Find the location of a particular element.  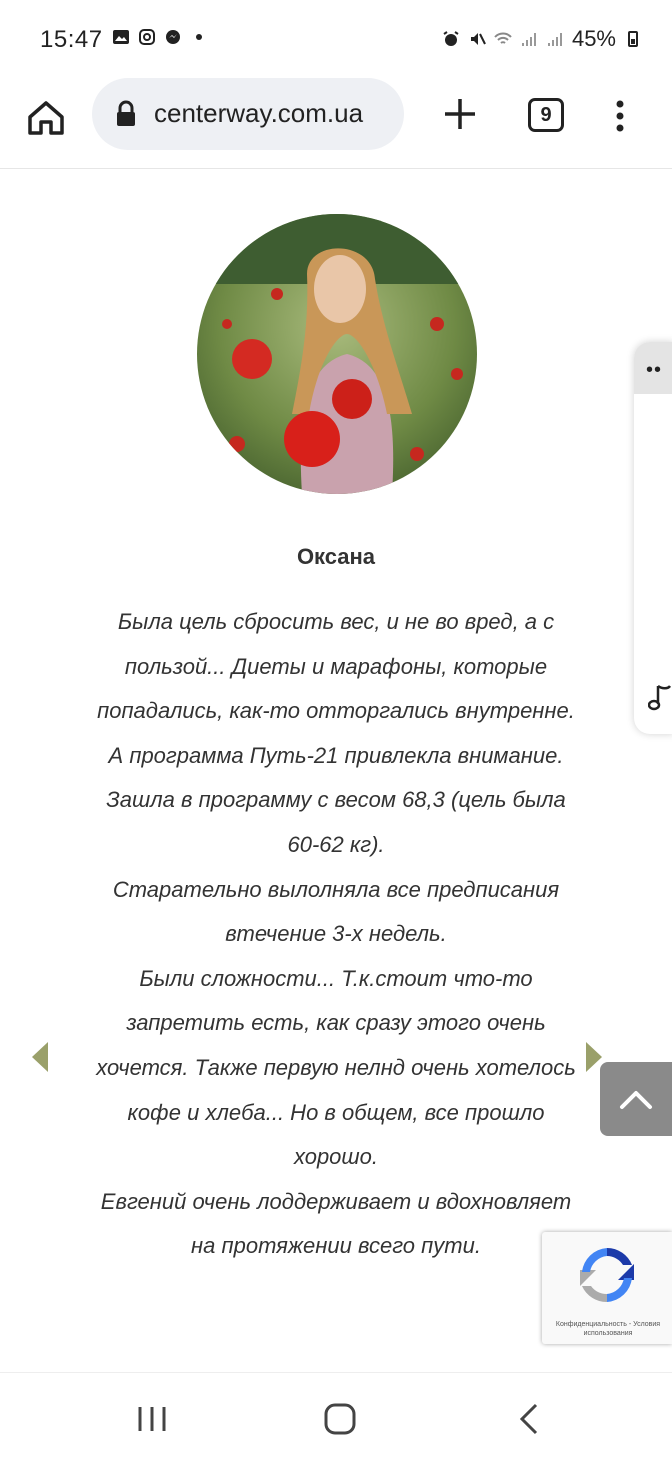

scroll-to-top-button is located at coordinates (636, 1099).